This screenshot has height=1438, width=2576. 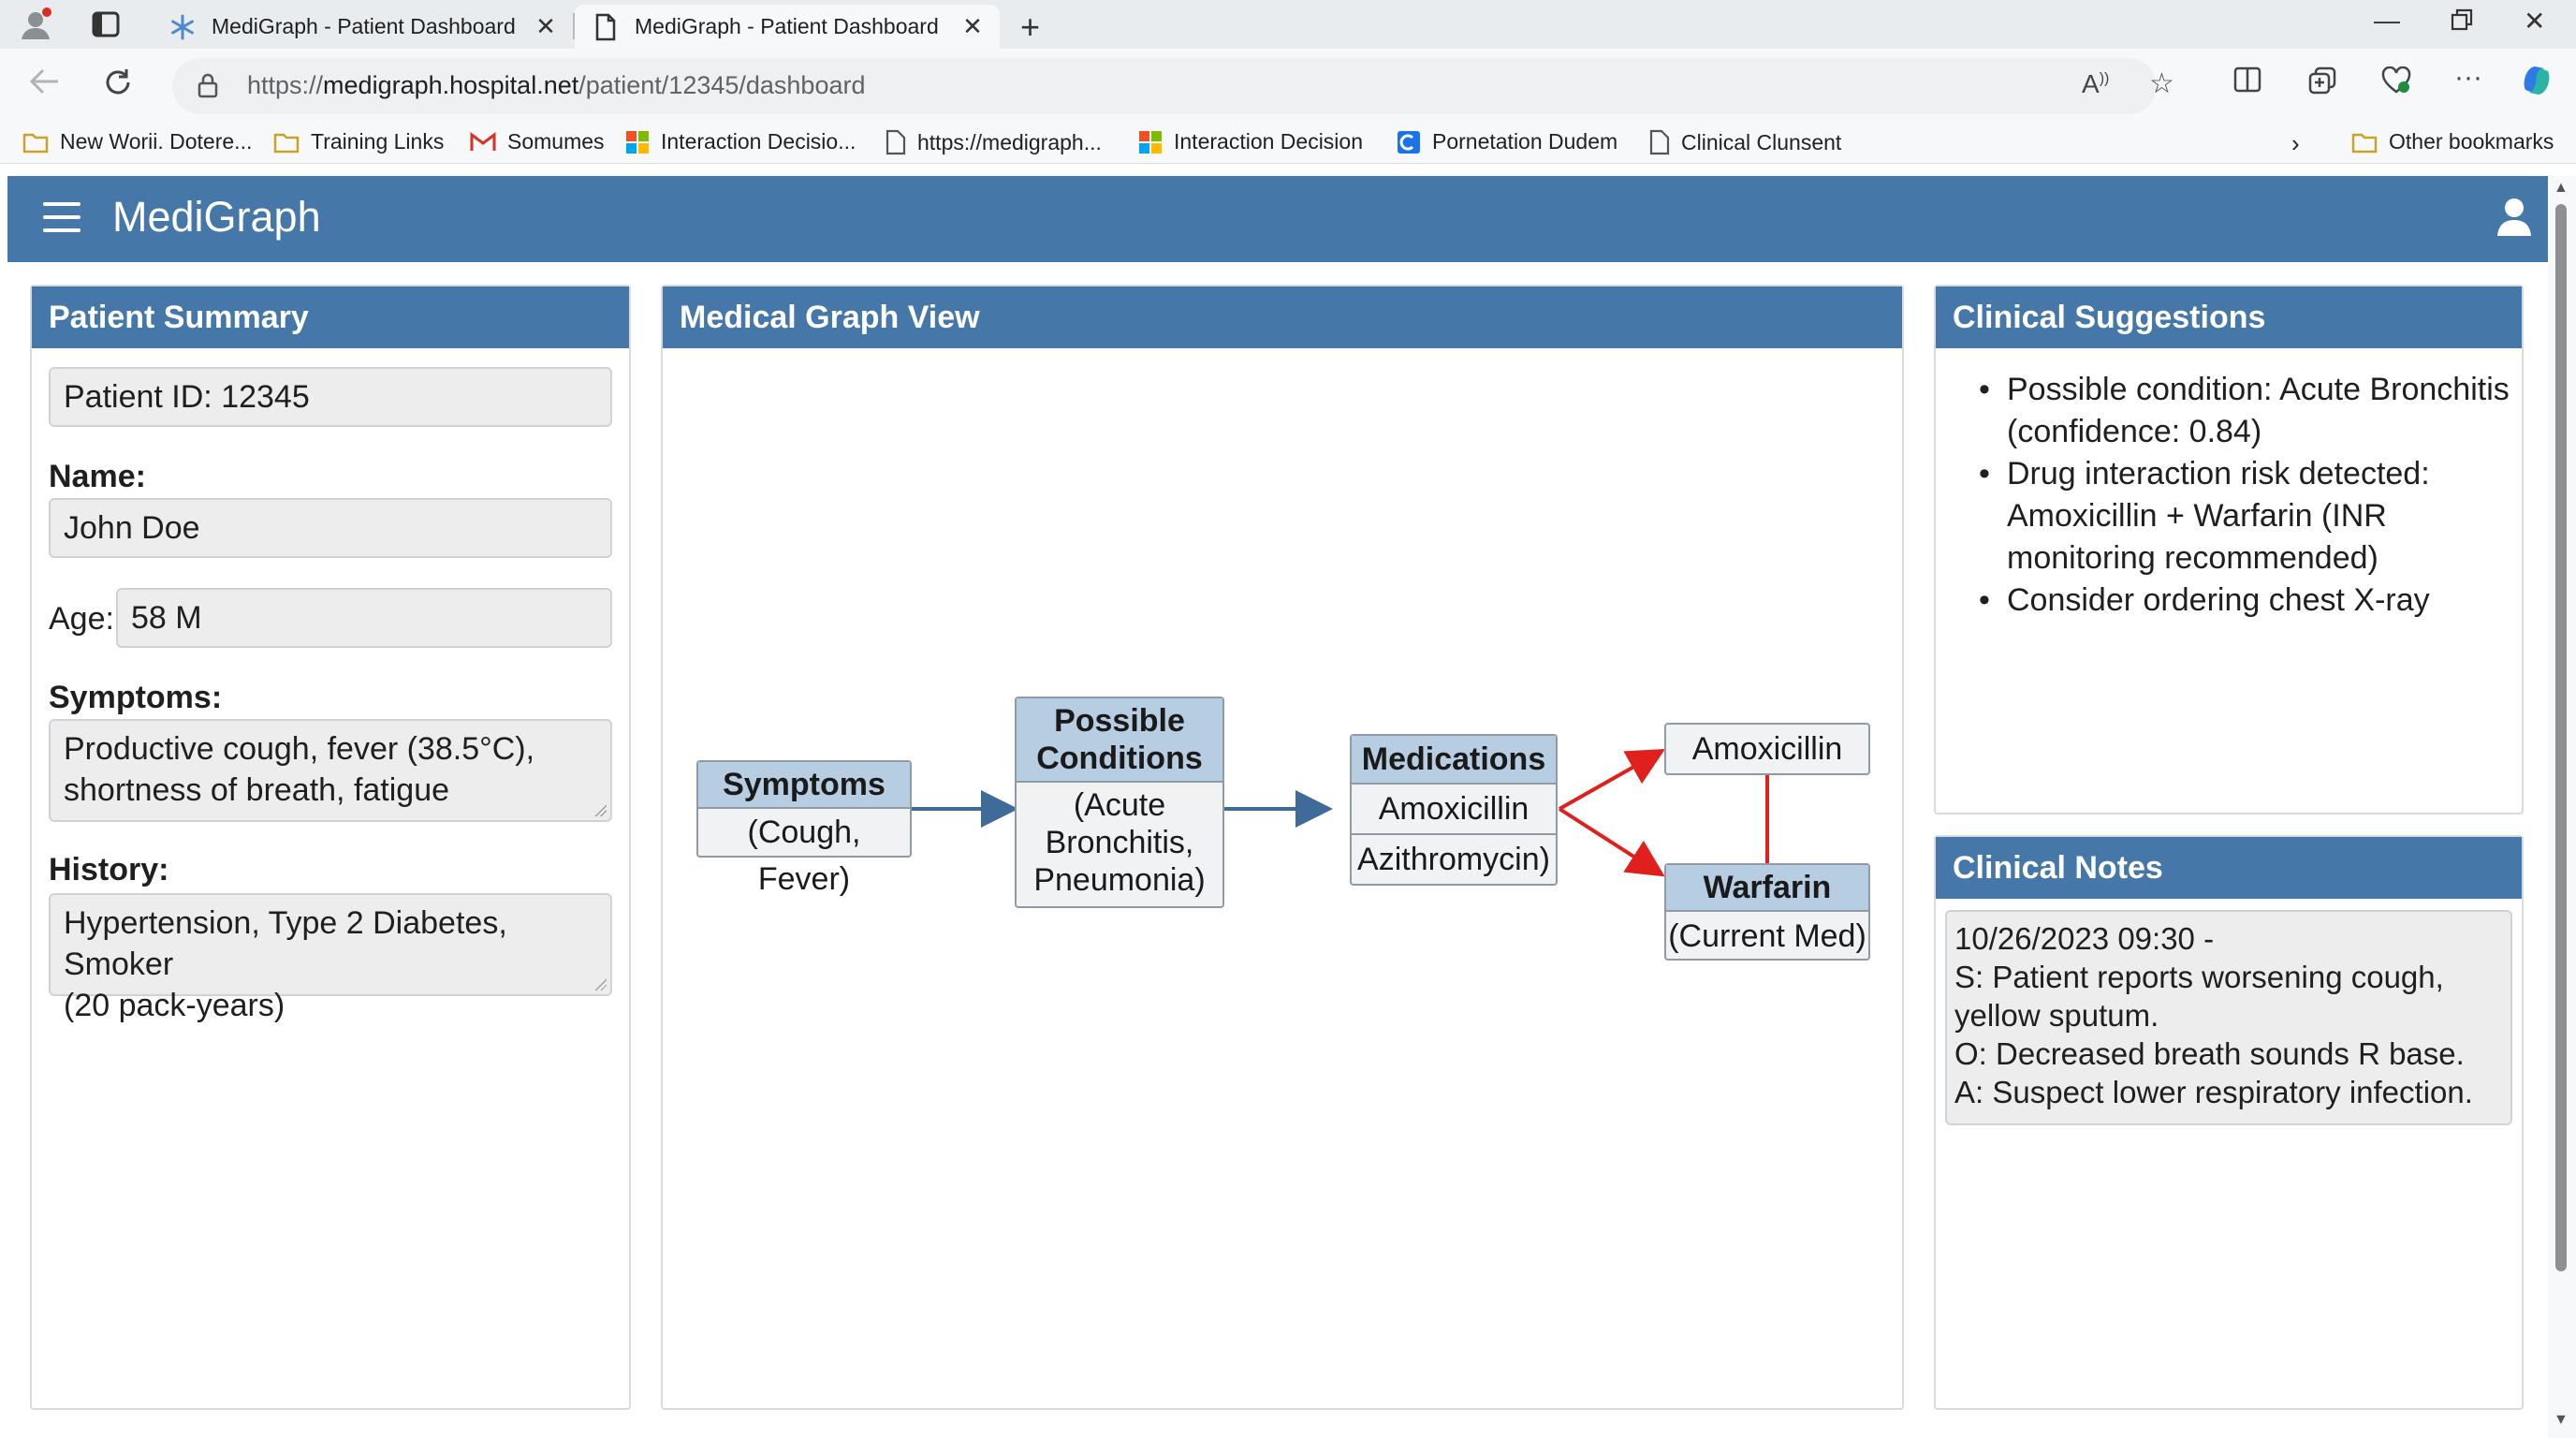 I want to click on page-scrollbar: ▲ ▼, so click(x=2562, y=807).